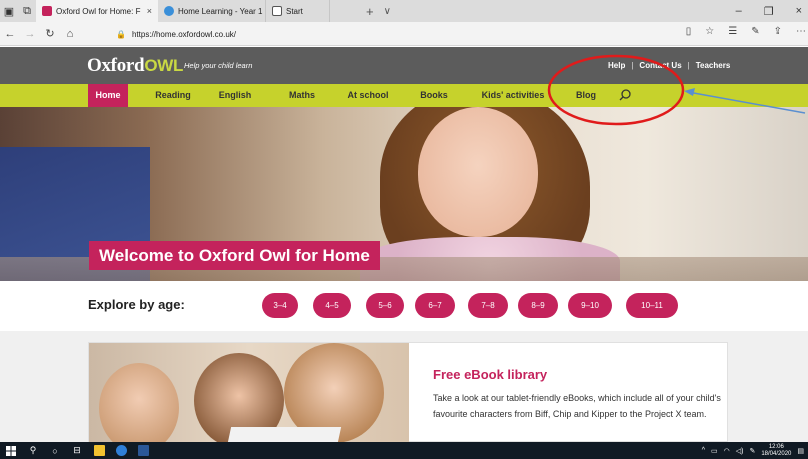  What do you see at coordinates (149, 11) in the screenshot?
I see `tab-close-icon: ×` at bounding box center [149, 11].